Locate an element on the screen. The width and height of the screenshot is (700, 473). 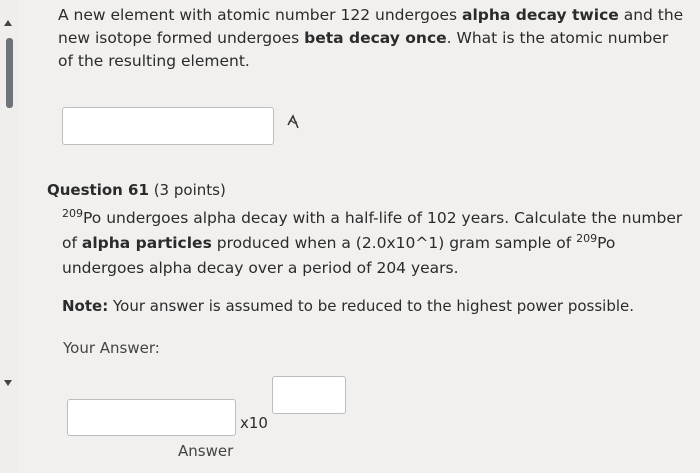
question-bold-part: alpha particles is located at coordinates (146, 243).